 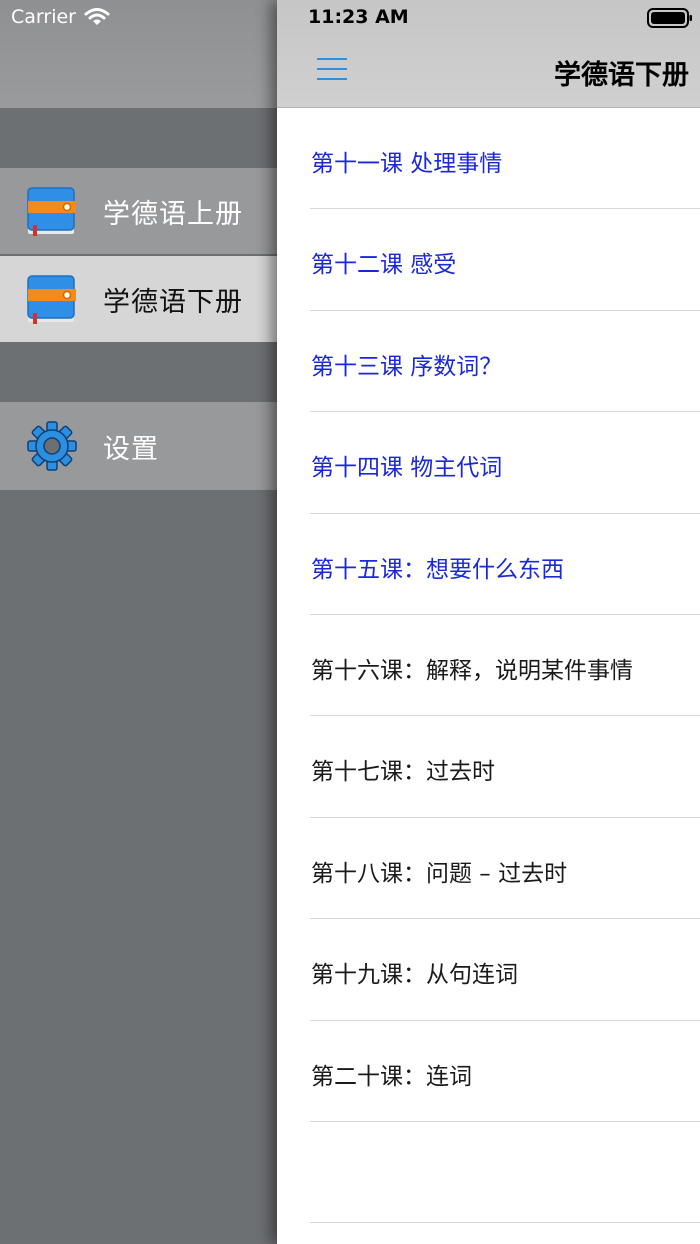 I want to click on list-item: 第十四课 物主代词, so click(x=488, y=463).